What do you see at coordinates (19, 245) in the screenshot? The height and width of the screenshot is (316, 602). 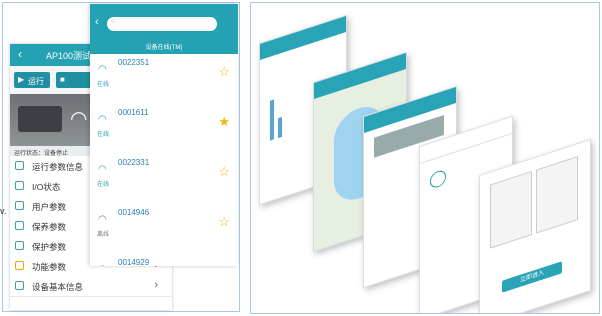 I see `shield-icon` at bounding box center [19, 245].